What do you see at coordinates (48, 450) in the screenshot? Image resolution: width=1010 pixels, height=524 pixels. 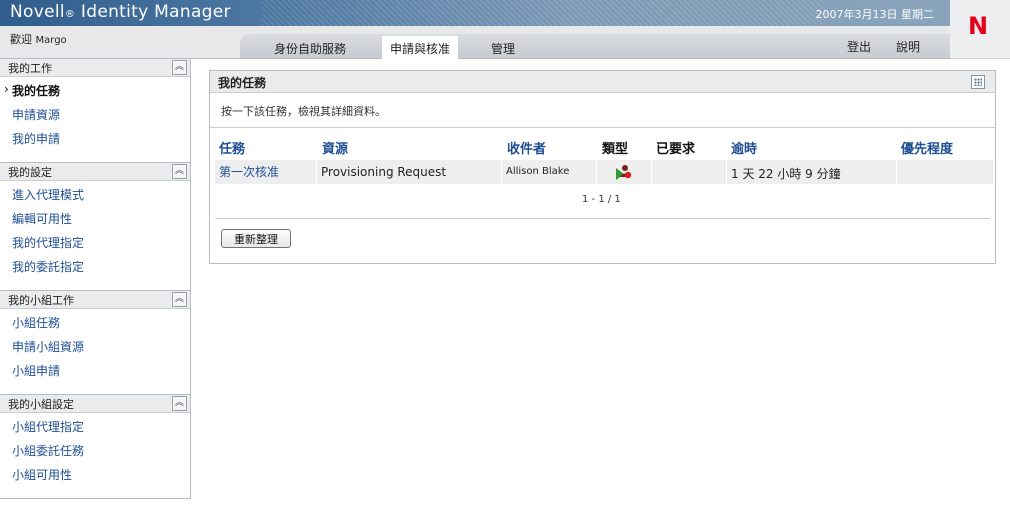 I see `sidebar-item-team-delegate-tasks: 小組委託任務` at bounding box center [48, 450].